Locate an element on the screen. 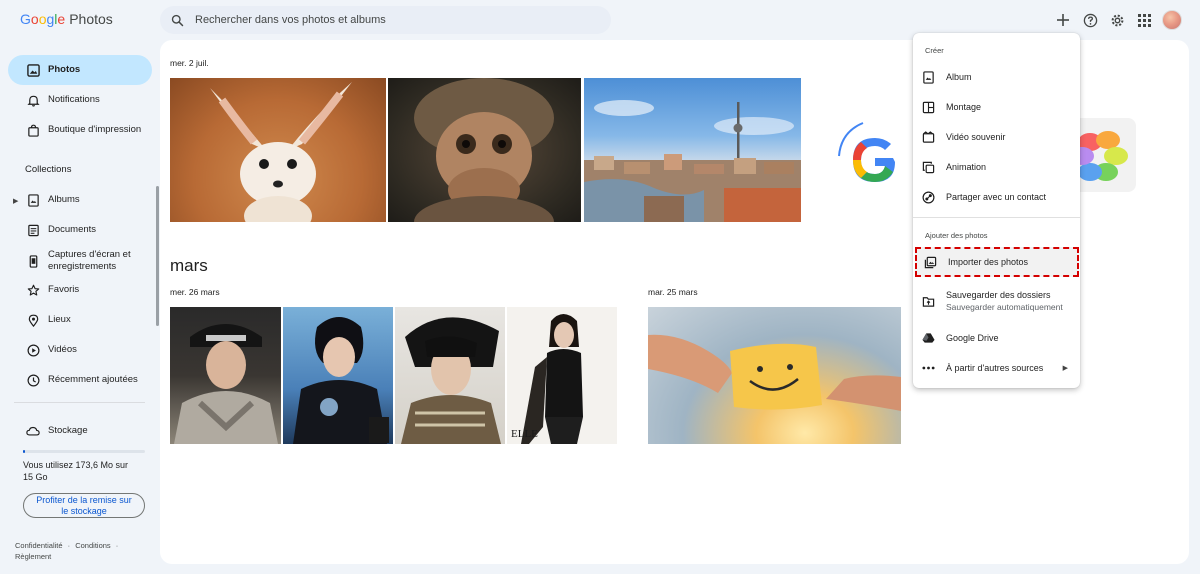 This screenshot has height=574, width=1200. menu-item-album: Album is located at coordinates (996, 77).